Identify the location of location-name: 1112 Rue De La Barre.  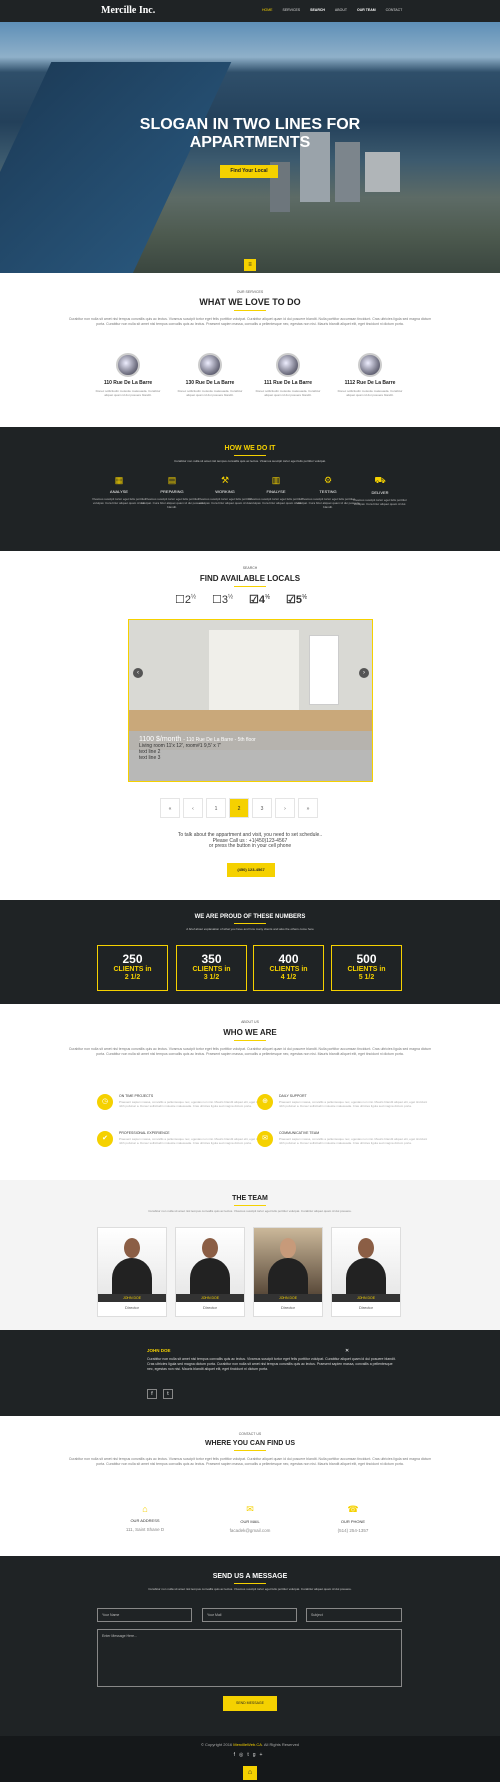
(370, 383).